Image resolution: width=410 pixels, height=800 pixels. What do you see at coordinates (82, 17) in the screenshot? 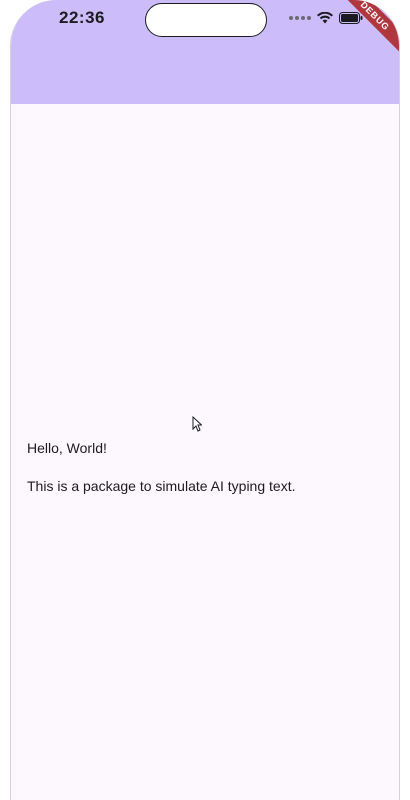
I see `status-time: 22:36` at bounding box center [82, 17].